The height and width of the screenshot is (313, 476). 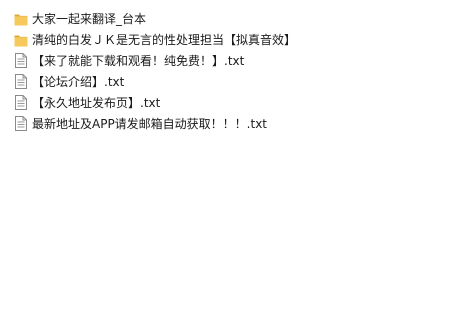 I want to click on item-name: 清纯的白发ＪＫ是无言的性处理担当【拟真音效】, so click(x=164, y=39).